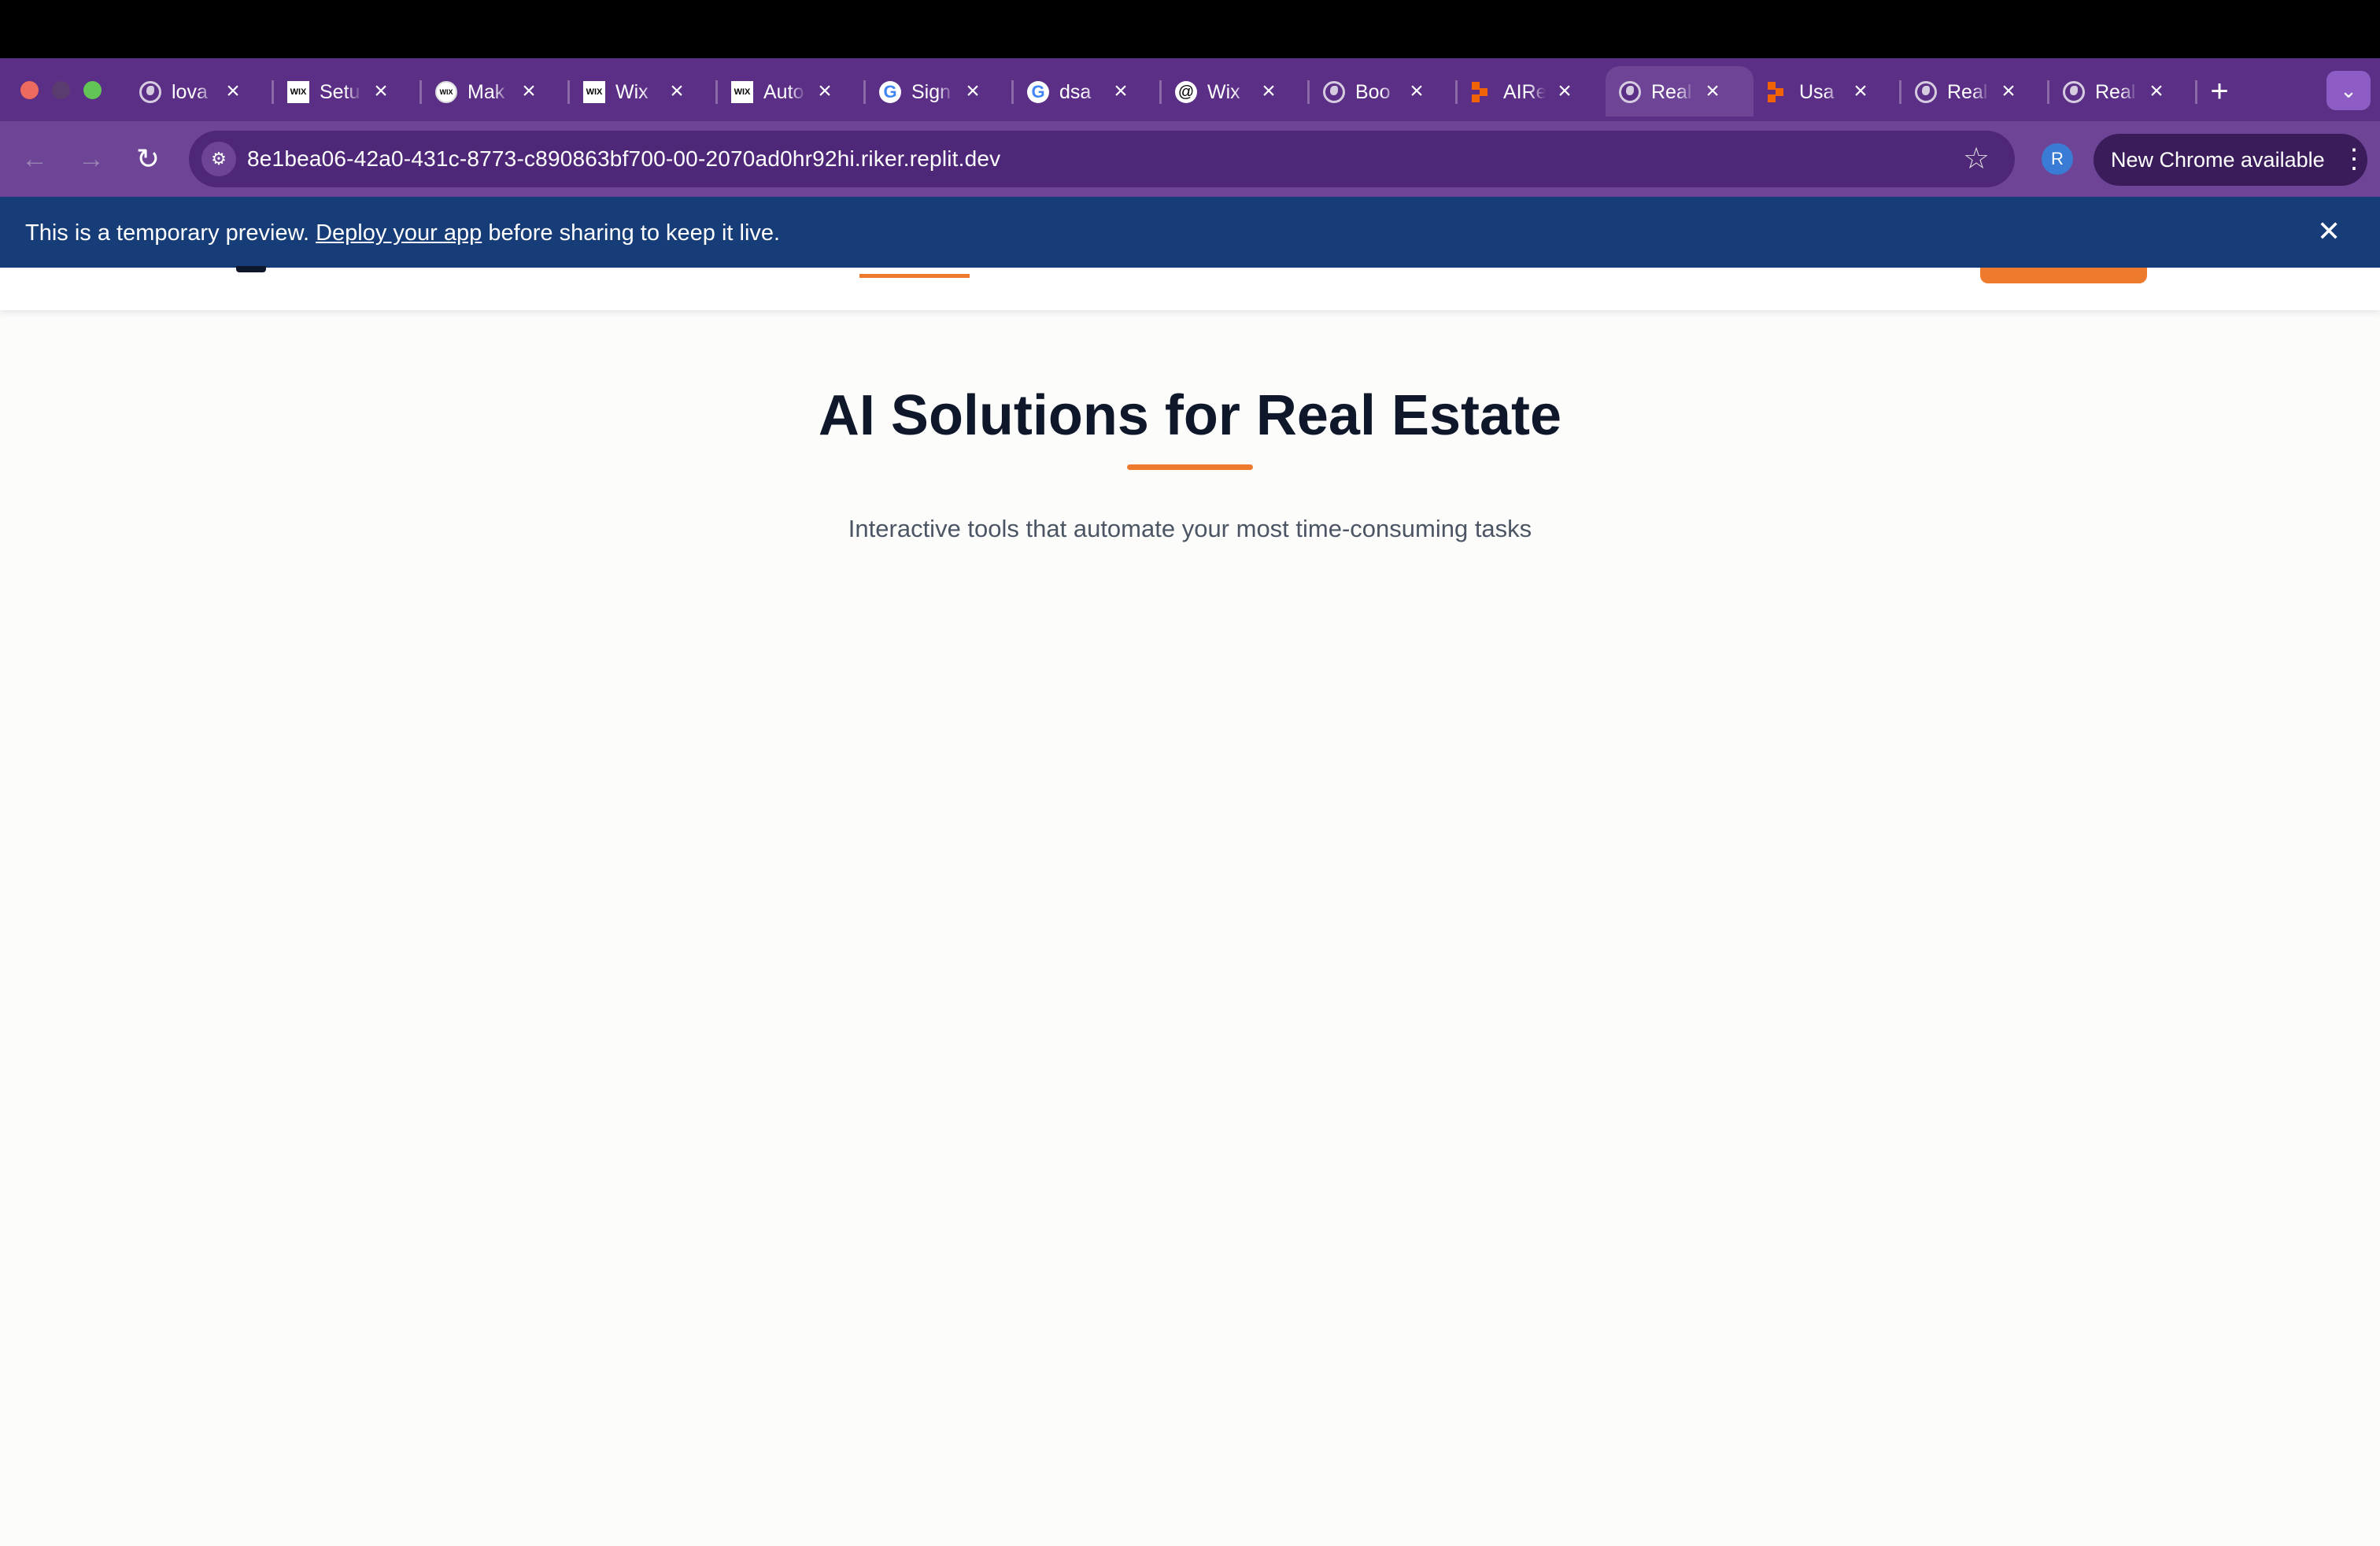  I want to click on profile-avatar: R, so click(2057, 159).